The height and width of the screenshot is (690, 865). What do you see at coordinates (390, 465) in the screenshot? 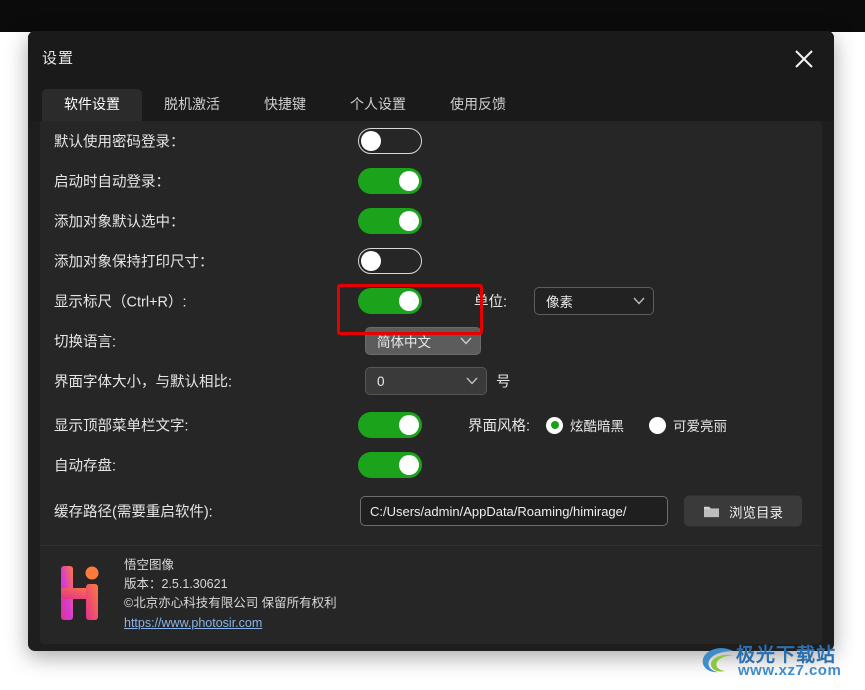
I see `auto-save-toggle` at bounding box center [390, 465].